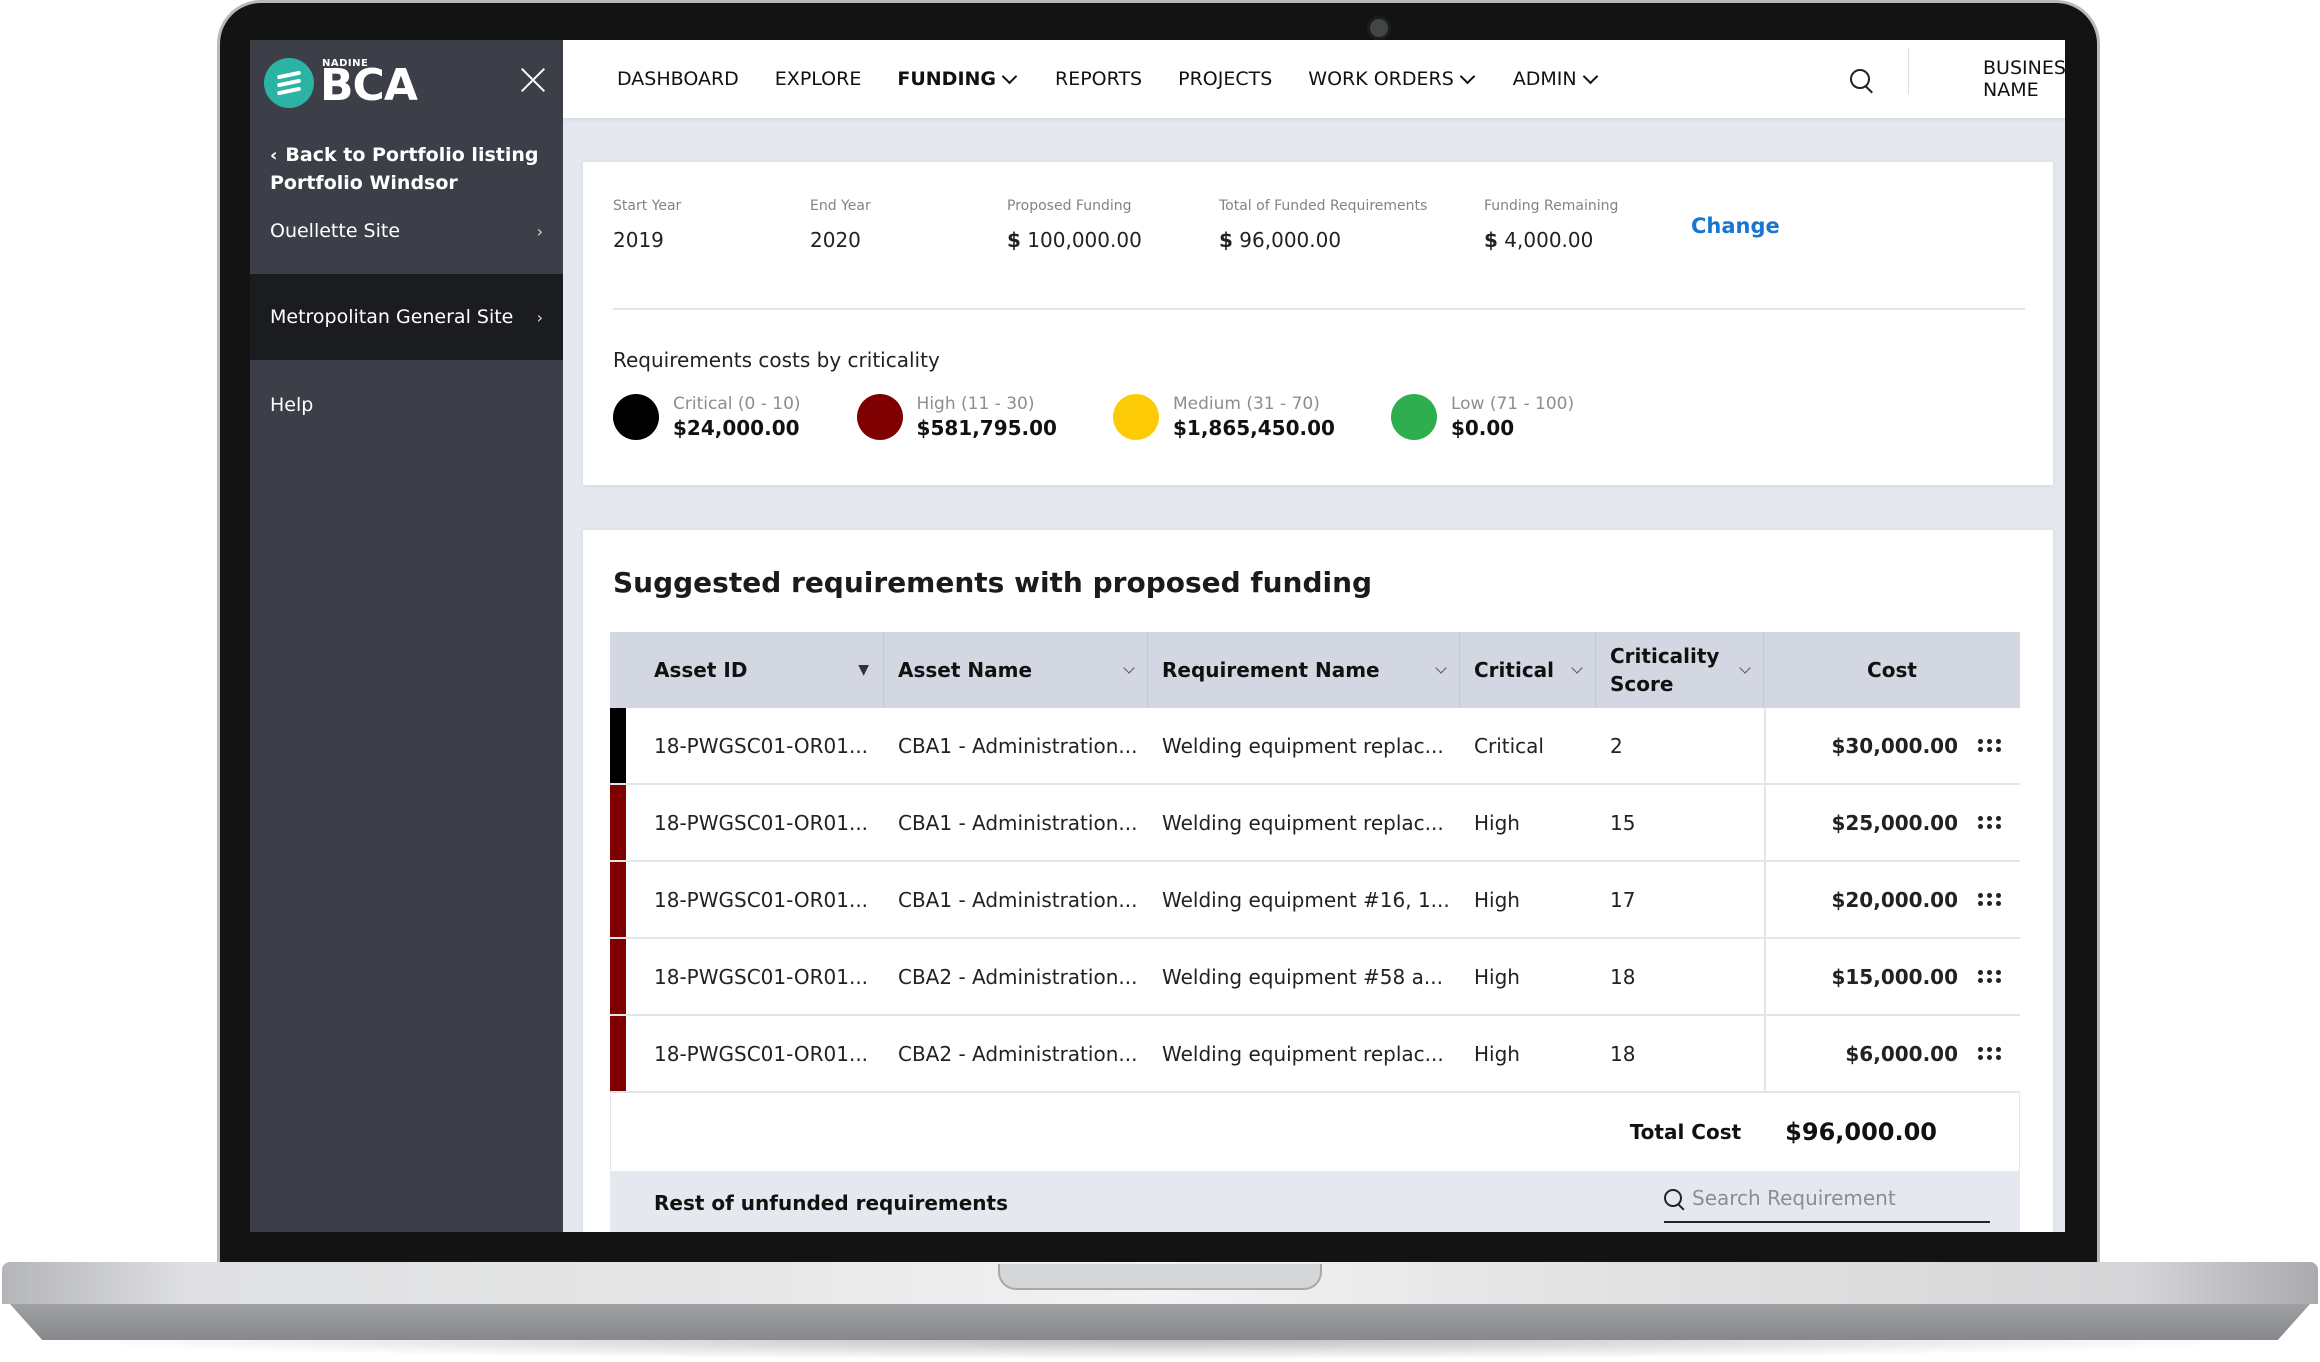 Image resolution: width=2320 pixels, height=1362 pixels. Describe the element at coordinates (1528, 670) in the screenshot. I see `column-critical: Critical` at that location.